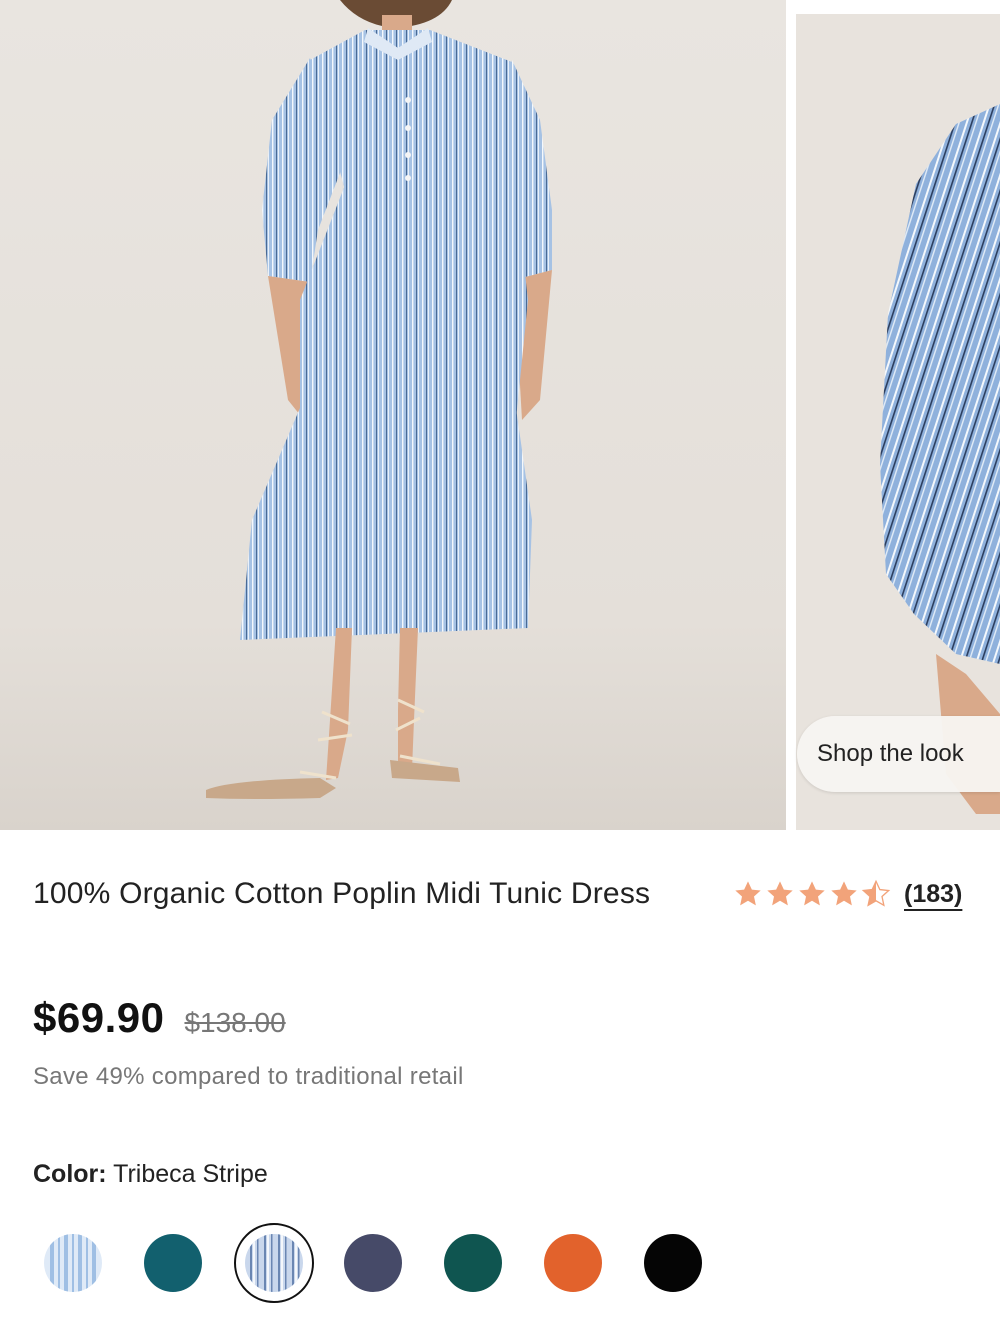  Describe the element at coordinates (70, 1174) in the screenshot. I see `color-label-prefix: Color:` at that location.